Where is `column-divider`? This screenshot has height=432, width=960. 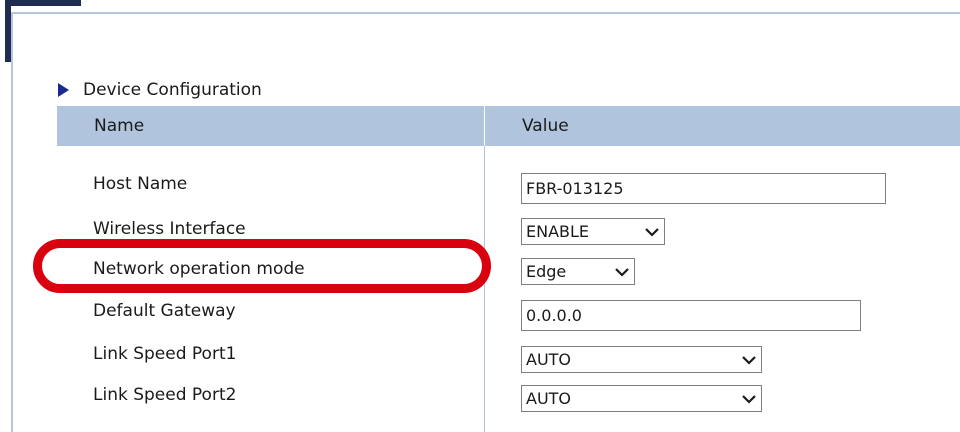 column-divider is located at coordinates (484, 289).